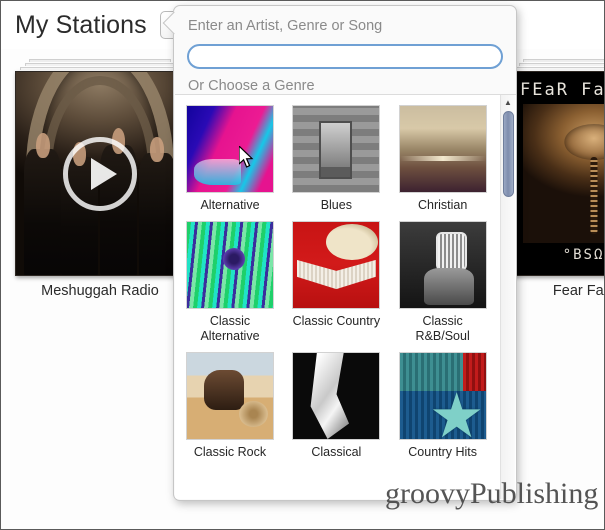  I want to click on genre-label: Classical, so click(336, 452).